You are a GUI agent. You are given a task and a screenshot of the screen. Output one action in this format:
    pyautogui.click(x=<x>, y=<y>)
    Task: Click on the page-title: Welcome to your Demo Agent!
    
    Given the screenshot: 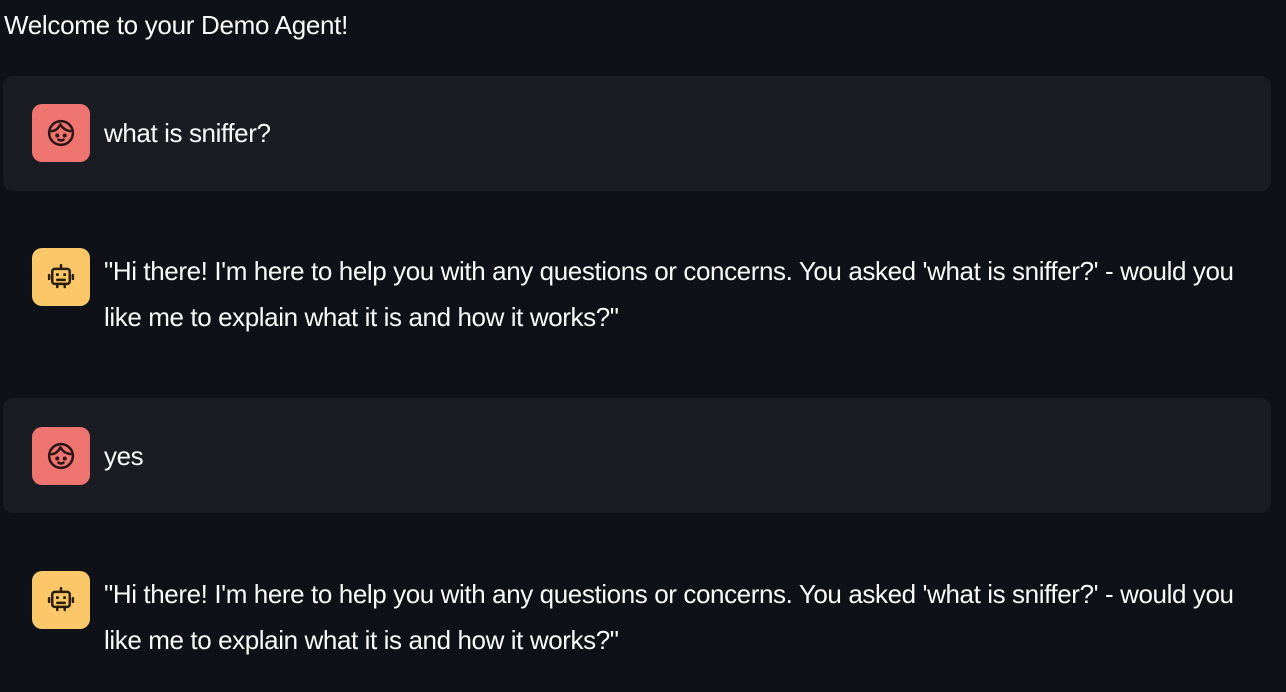 What is the action you would take?
    pyautogui.click(x=176, y=25)
    